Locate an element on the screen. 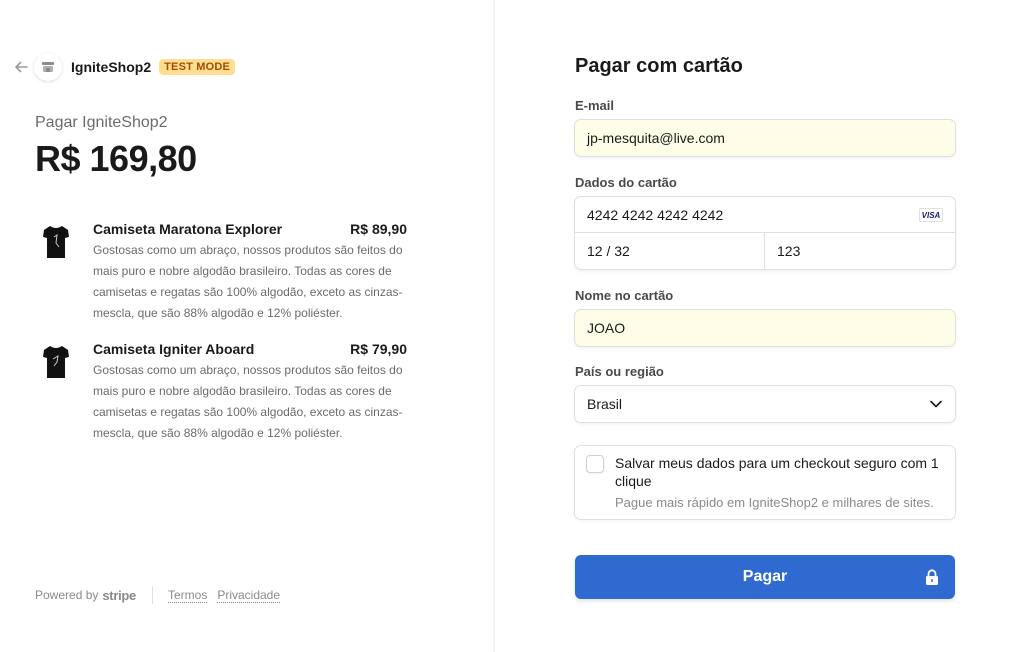  pay-button-label: Pagar is located at coordinates (765, 576).